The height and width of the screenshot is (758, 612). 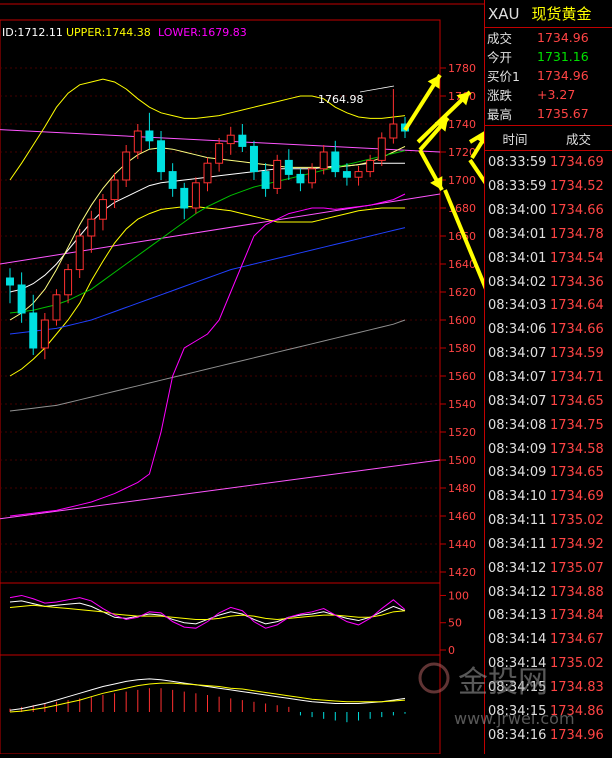 I want to click on tick-time: 08:34:01, so click(x=517, y=234).